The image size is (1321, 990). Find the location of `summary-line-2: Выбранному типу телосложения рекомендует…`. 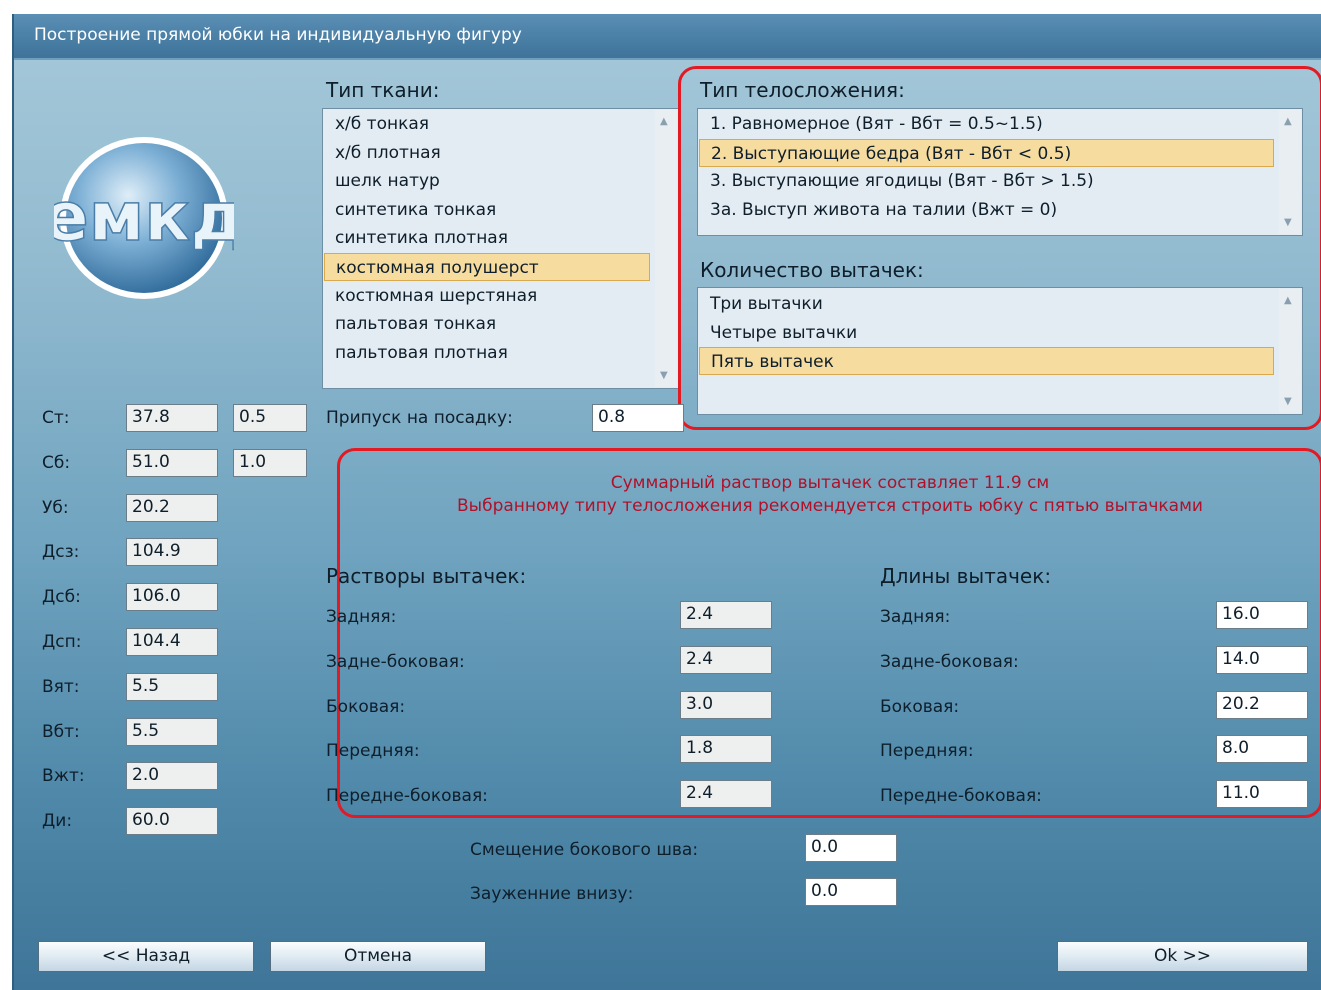

summary-line-2: Выбранному типу телосложения рекомендует… is located at coordinates (830, 506).